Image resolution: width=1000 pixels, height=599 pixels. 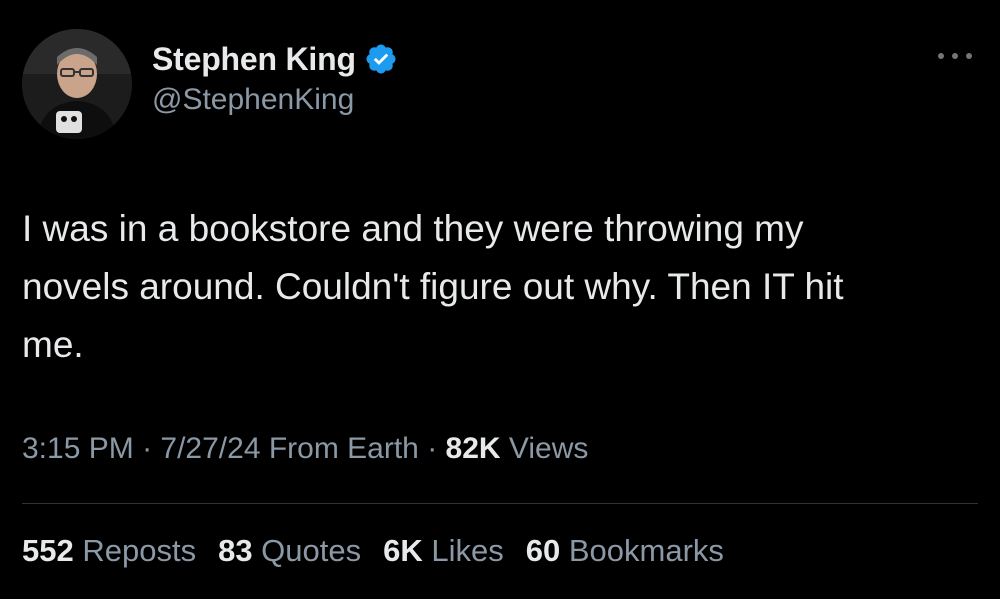 What do you see at coordinates (275, 100) in the screenshot?
I see `author-handle: @StephenKing` at bounding box center [275, 100].